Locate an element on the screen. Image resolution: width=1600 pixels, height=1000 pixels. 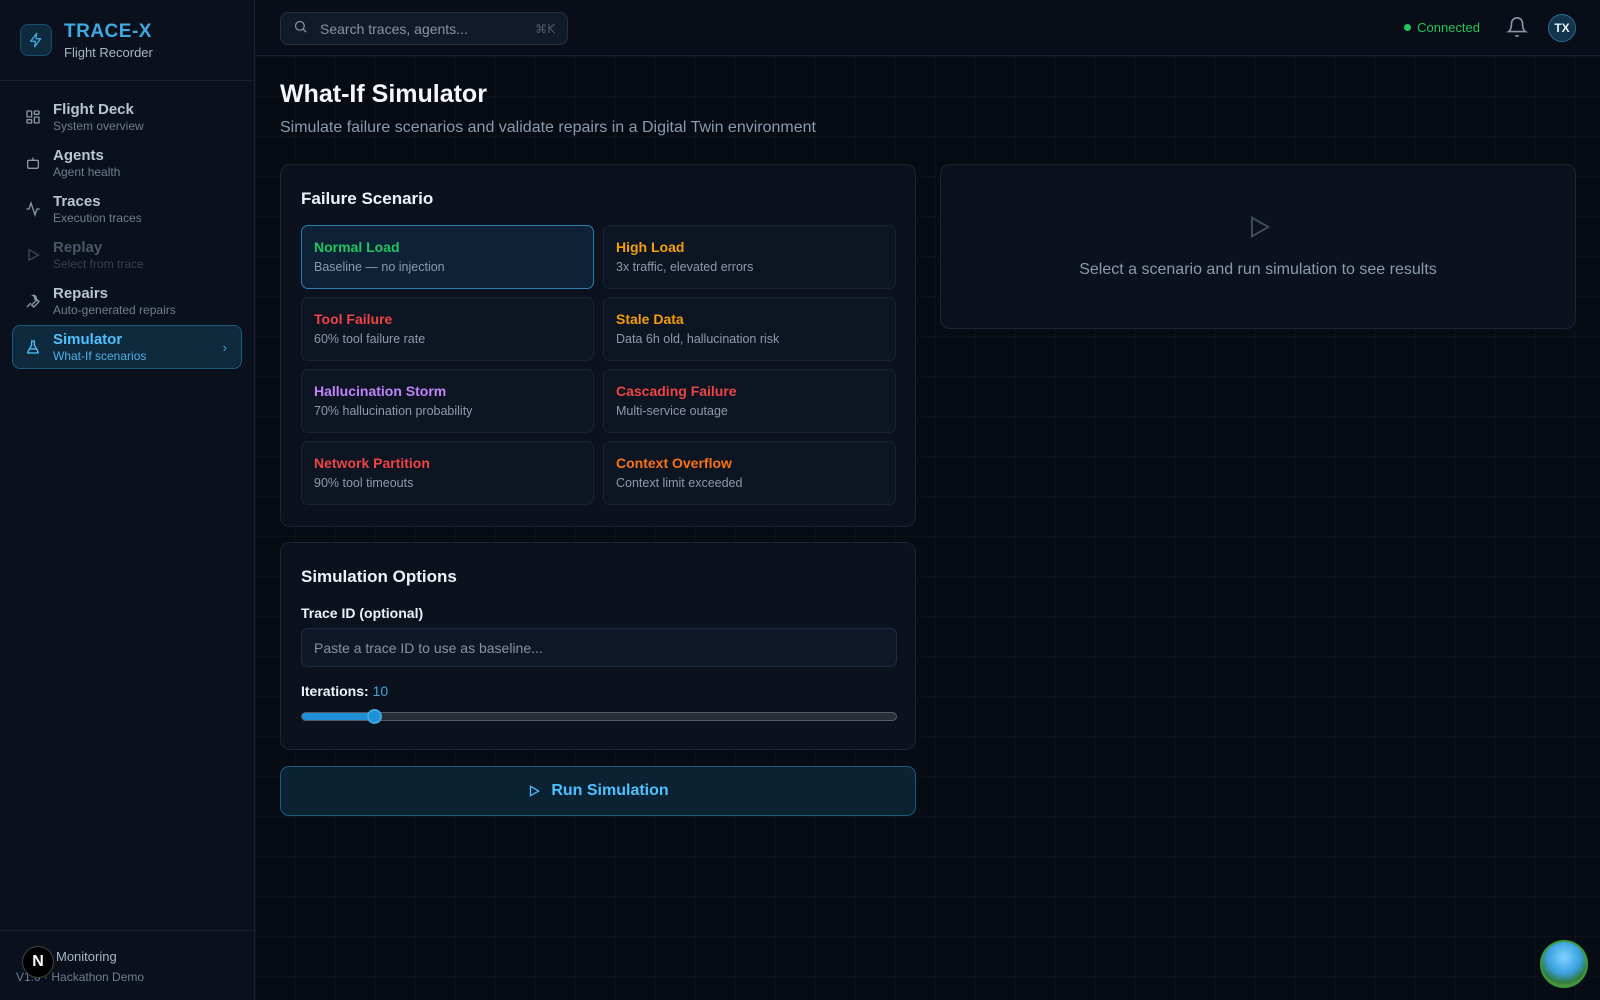
grid-icon is located at coordinates (33, 117).